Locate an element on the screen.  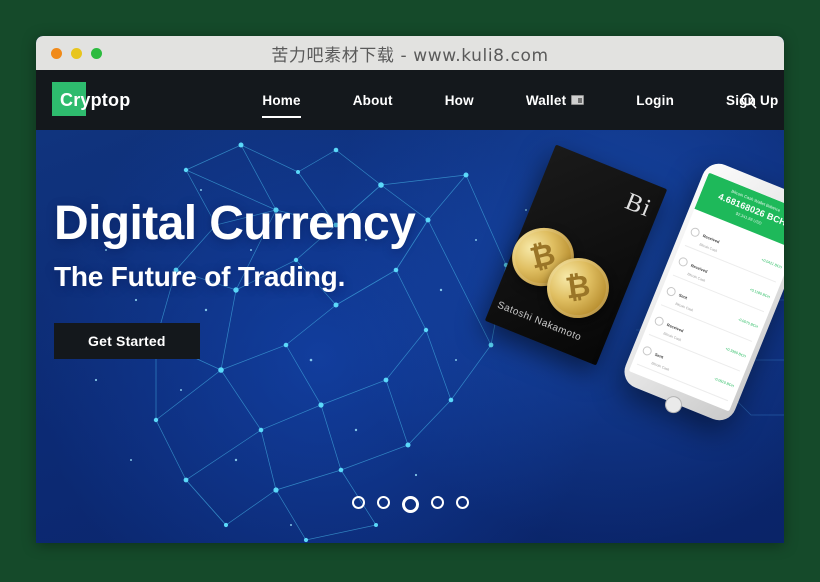
nav-item-wallet: Wallet is located at coordinates (555, 100).